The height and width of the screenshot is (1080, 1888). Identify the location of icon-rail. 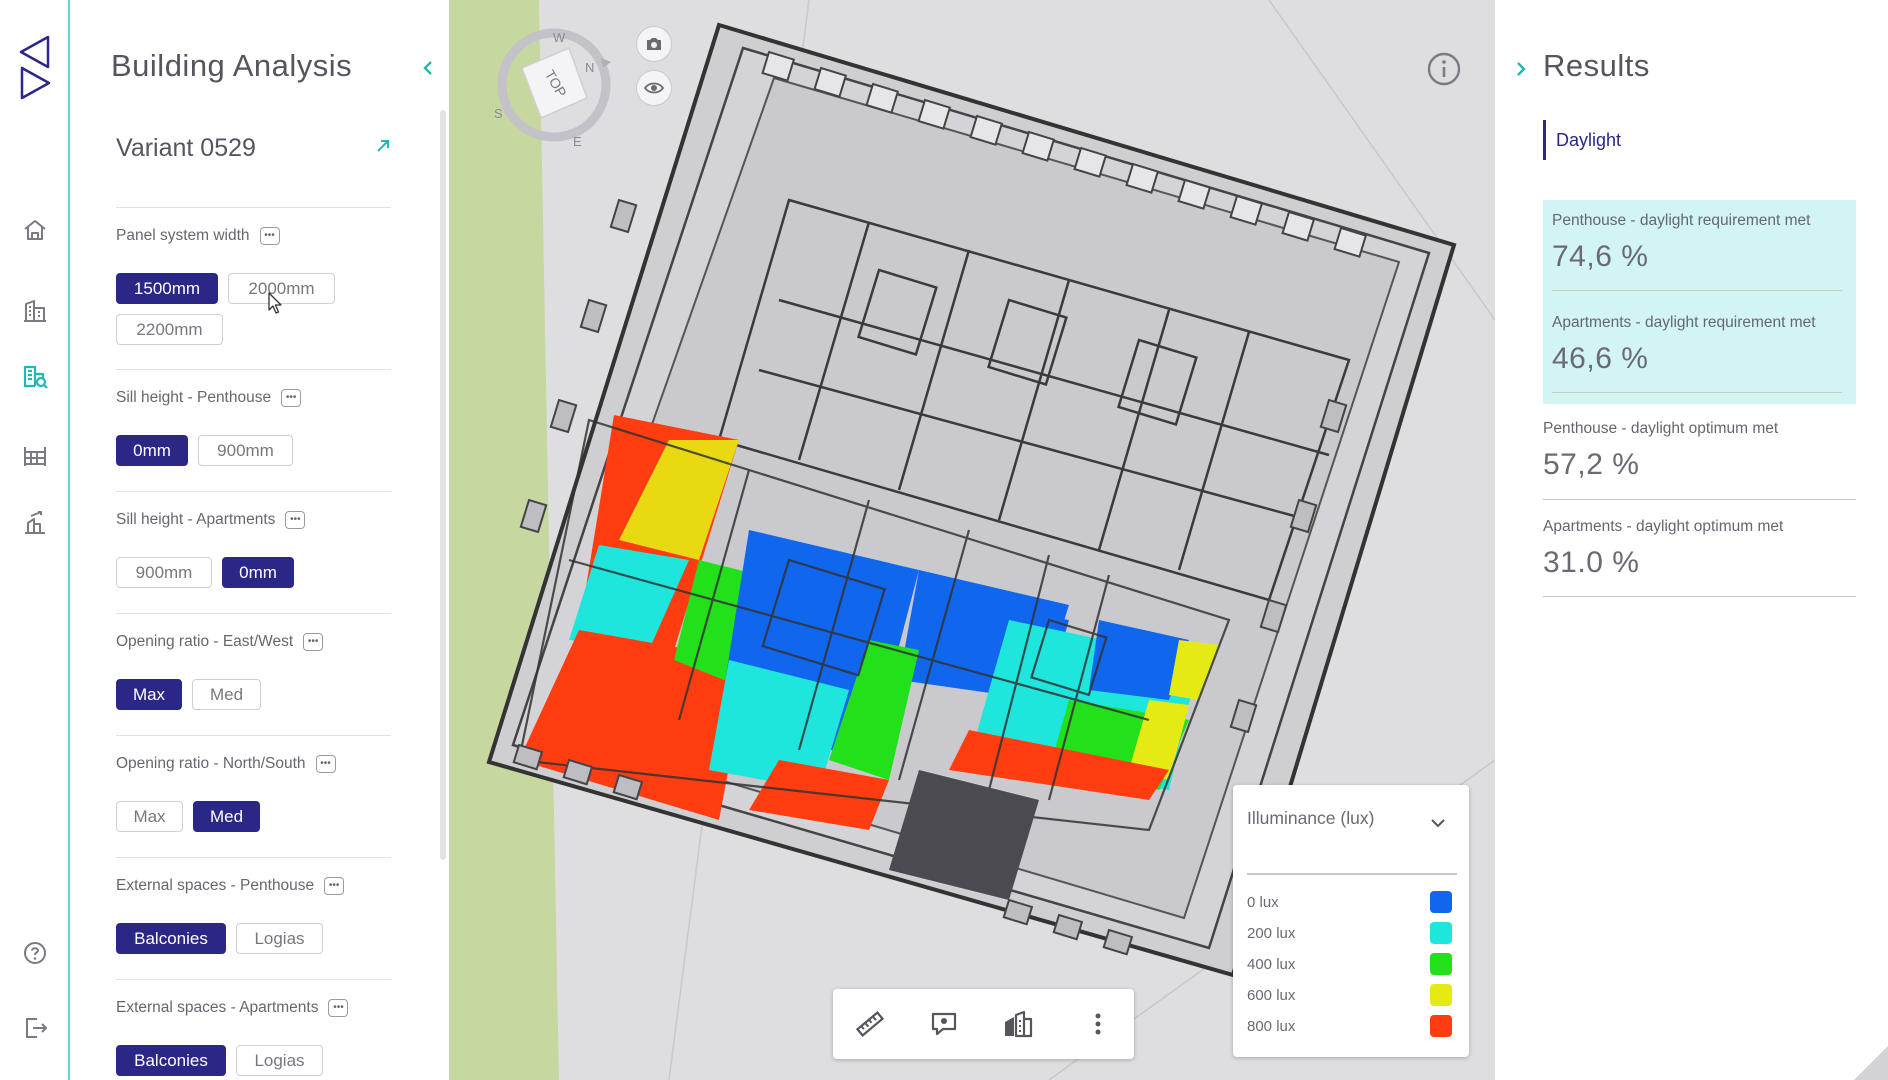
(35, 540).